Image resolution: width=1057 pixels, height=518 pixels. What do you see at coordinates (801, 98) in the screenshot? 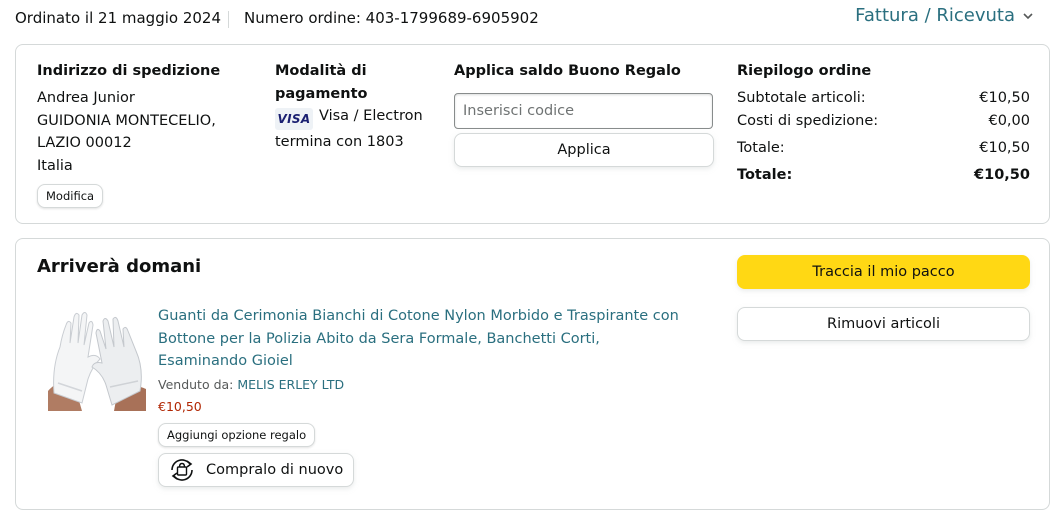
I see `summary-label: Subtotale articoli:` at bounding box center [801, 98].